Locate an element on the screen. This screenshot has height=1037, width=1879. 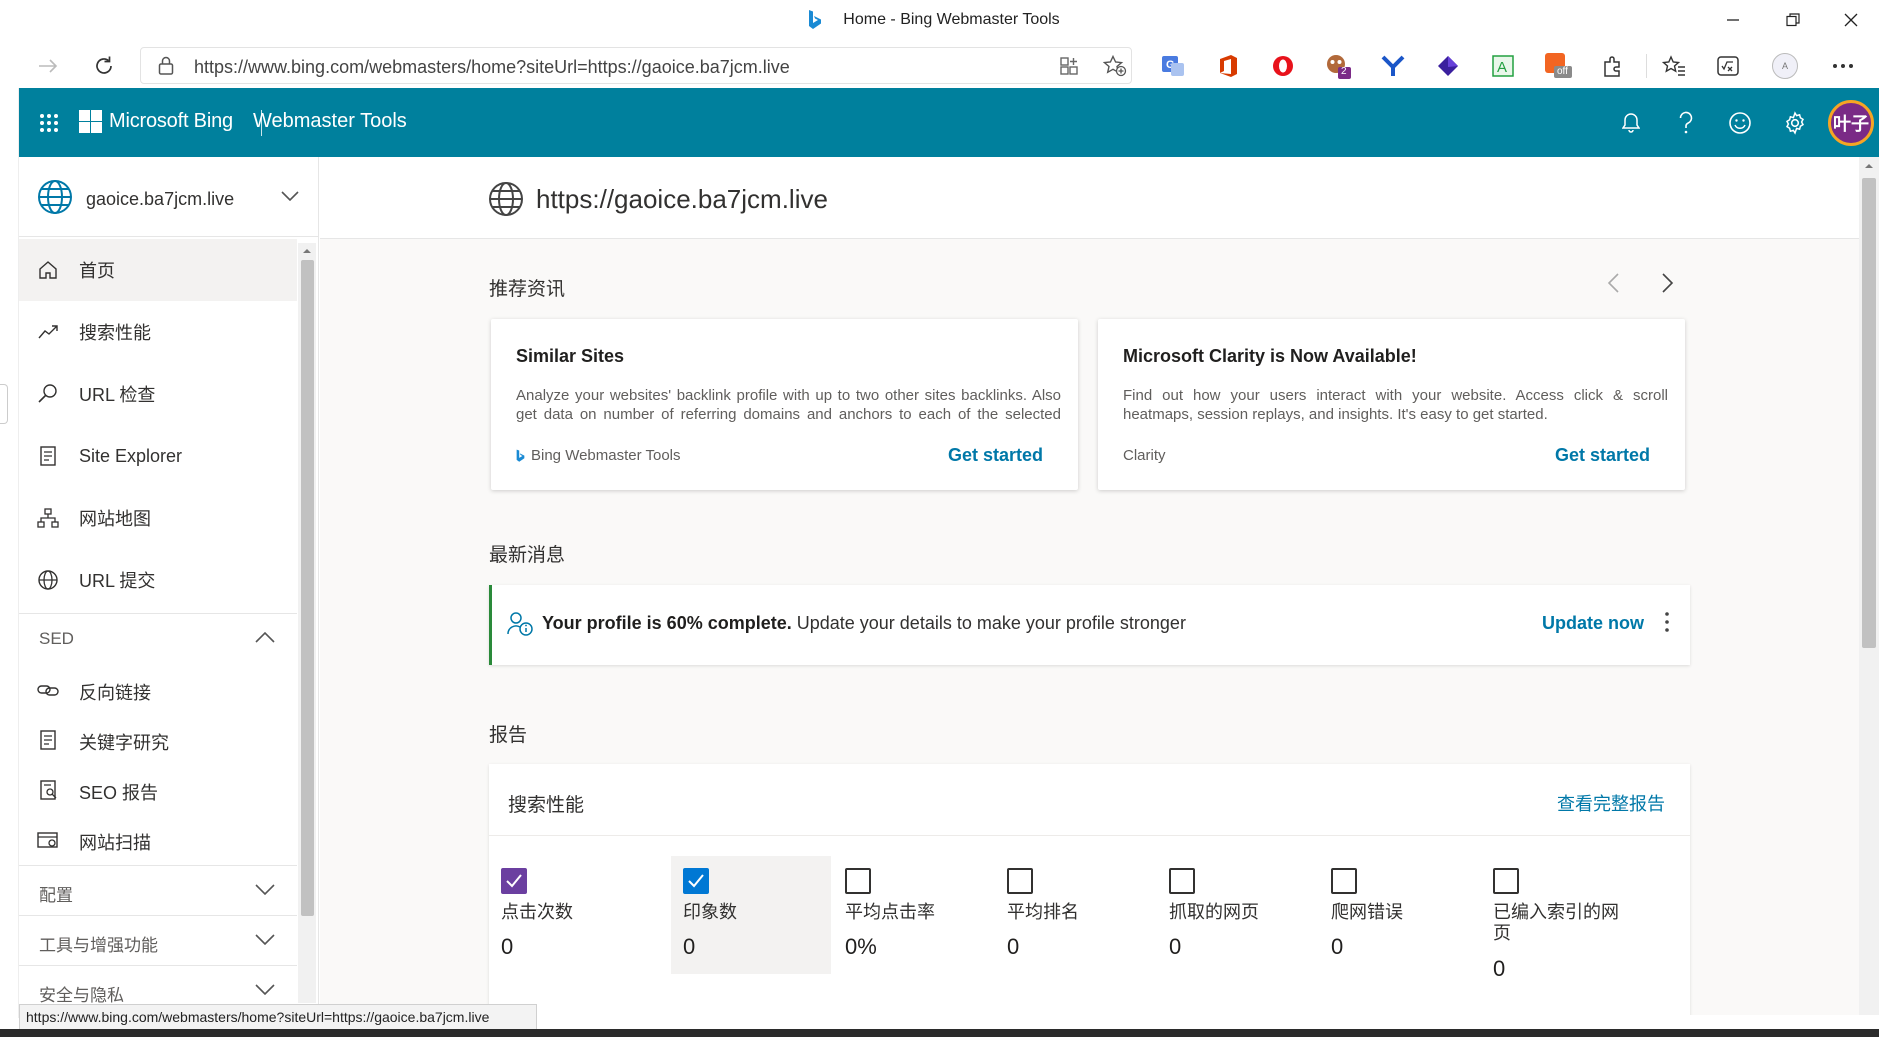
section-sed: SED is located at coordinates (158, 638).